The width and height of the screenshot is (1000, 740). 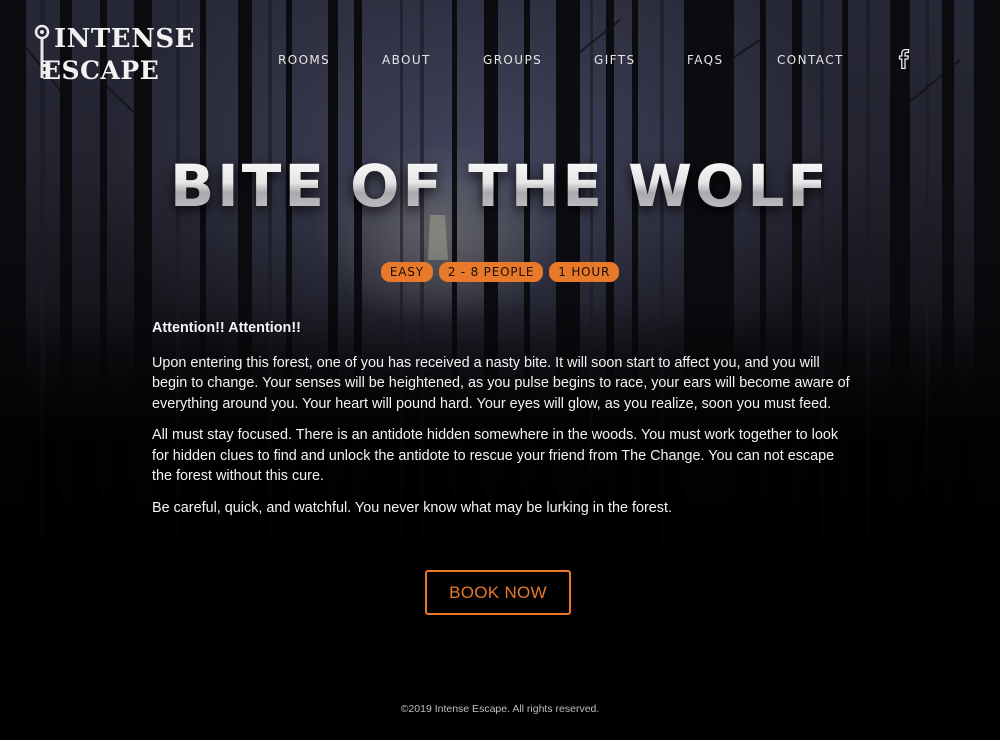 I want to click on book-now-button: BOOK NOW, so click(x=498, y=592).